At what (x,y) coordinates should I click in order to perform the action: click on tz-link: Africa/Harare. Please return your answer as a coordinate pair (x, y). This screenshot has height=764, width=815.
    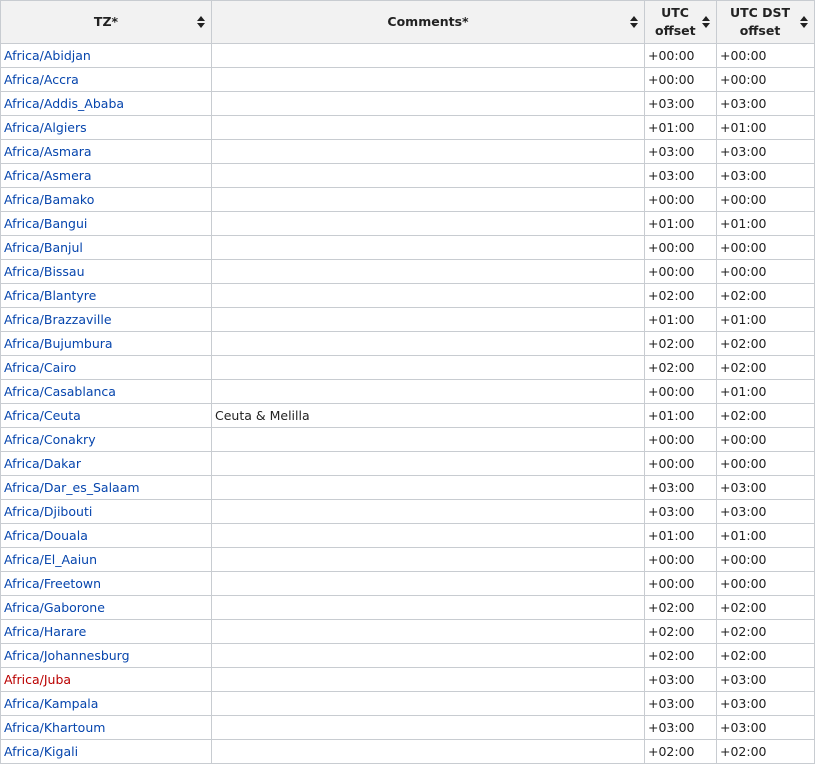
    Looking at the image, I should click on (45, 631).